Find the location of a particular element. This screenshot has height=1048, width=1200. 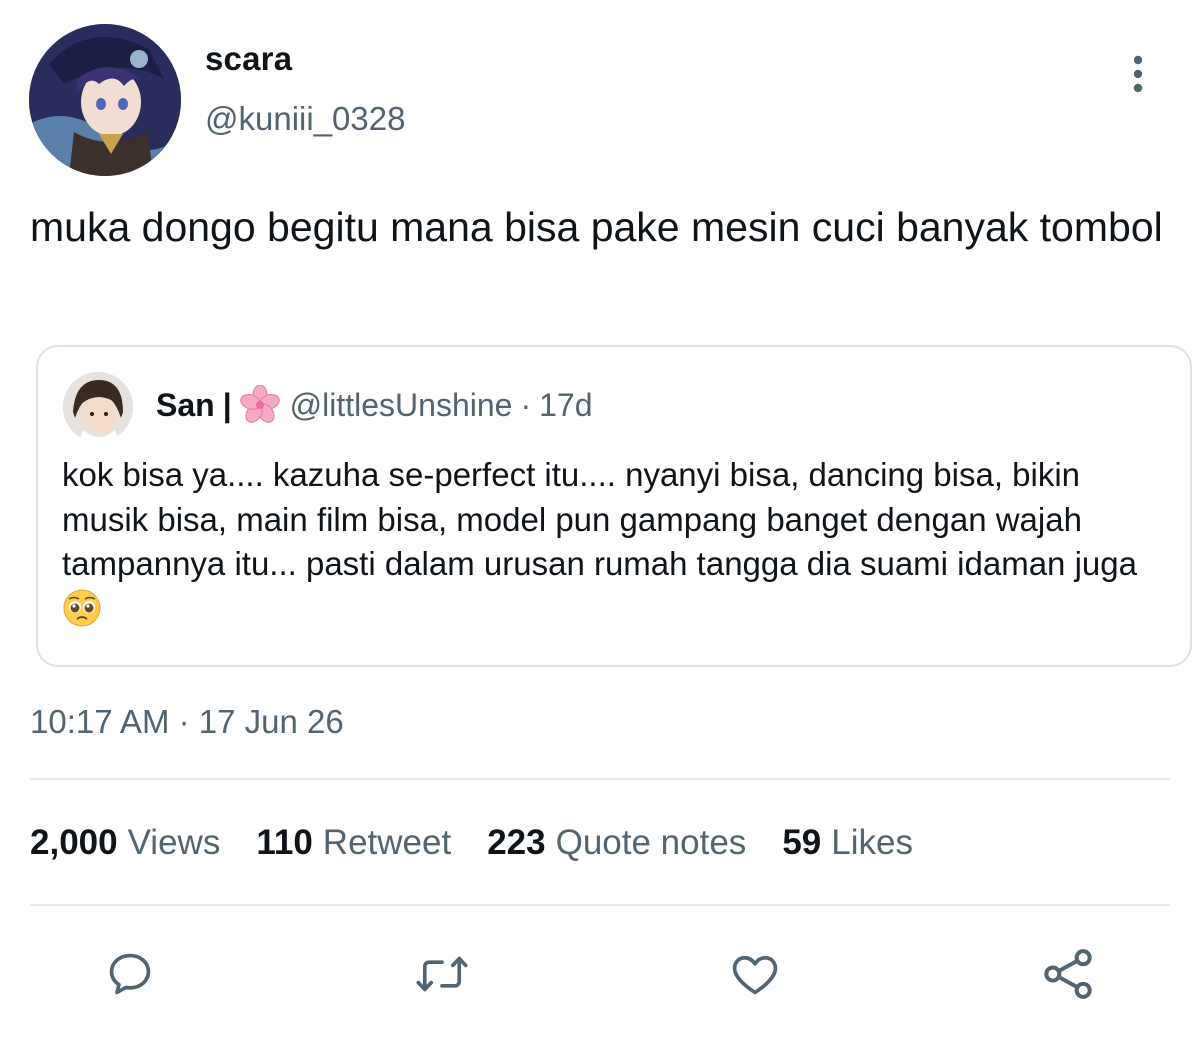

share-button is located at coordinates (1068, 974).